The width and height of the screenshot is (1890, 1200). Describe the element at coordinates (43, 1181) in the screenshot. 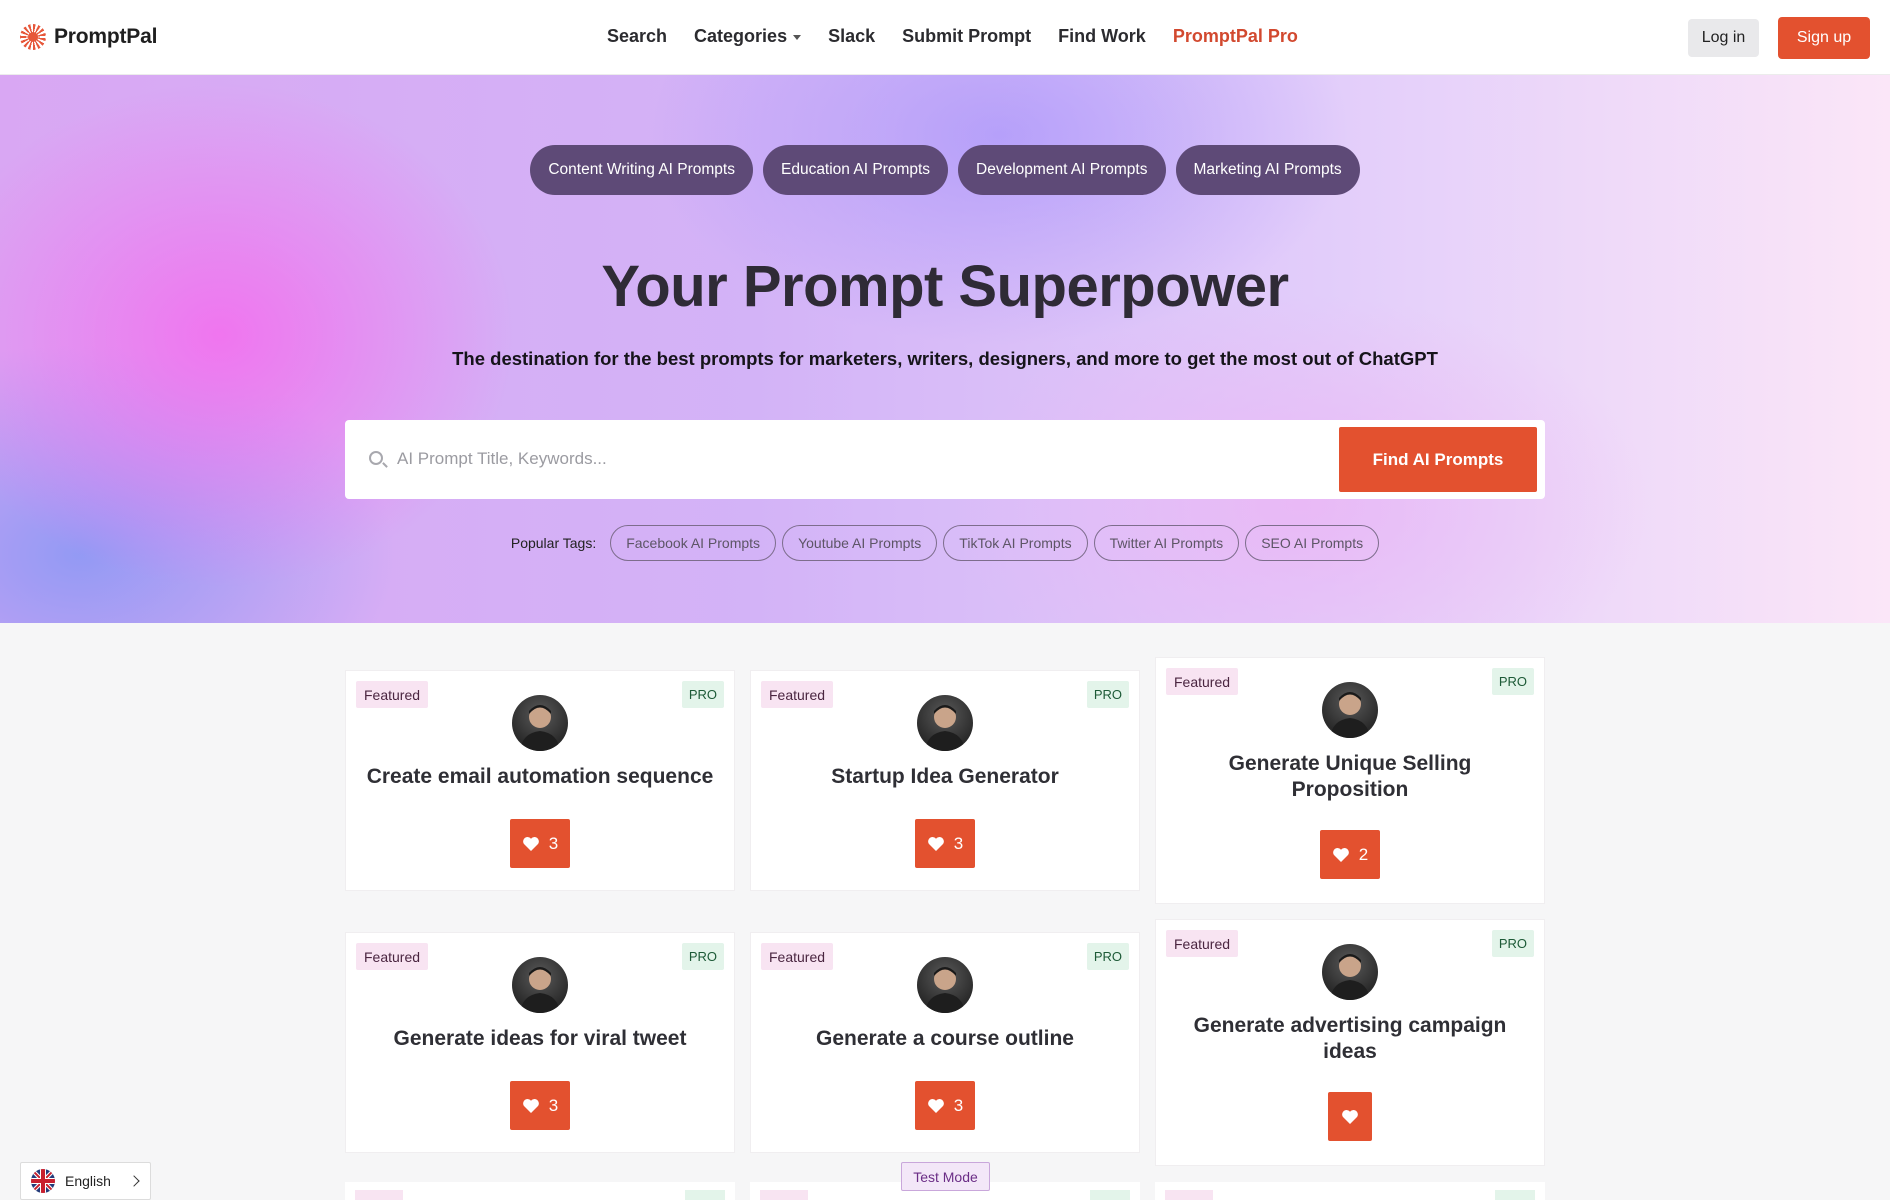

I see `uk-flag-icon` at that location.